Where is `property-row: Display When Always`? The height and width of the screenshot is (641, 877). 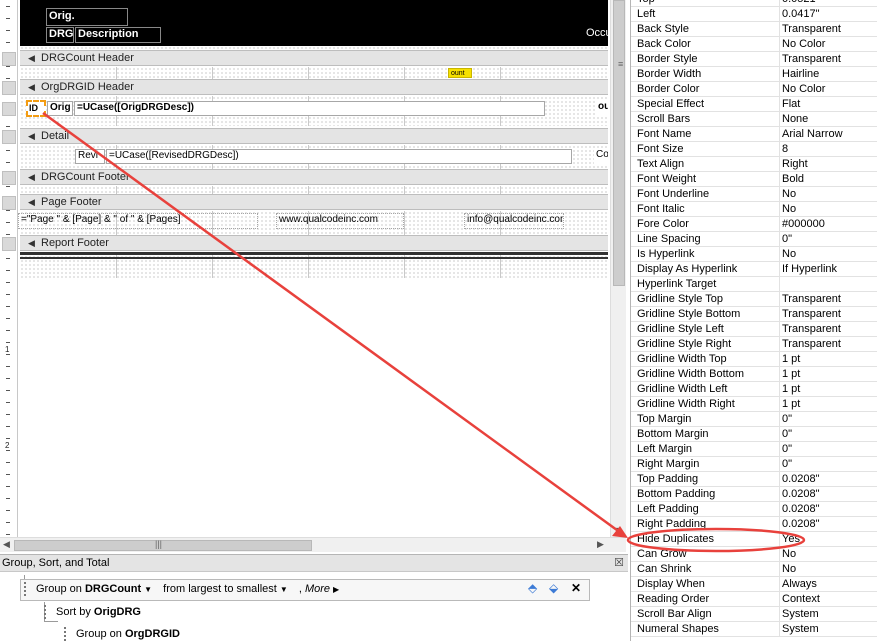 property-row: Display When Always is located at coordinates (754, 584).